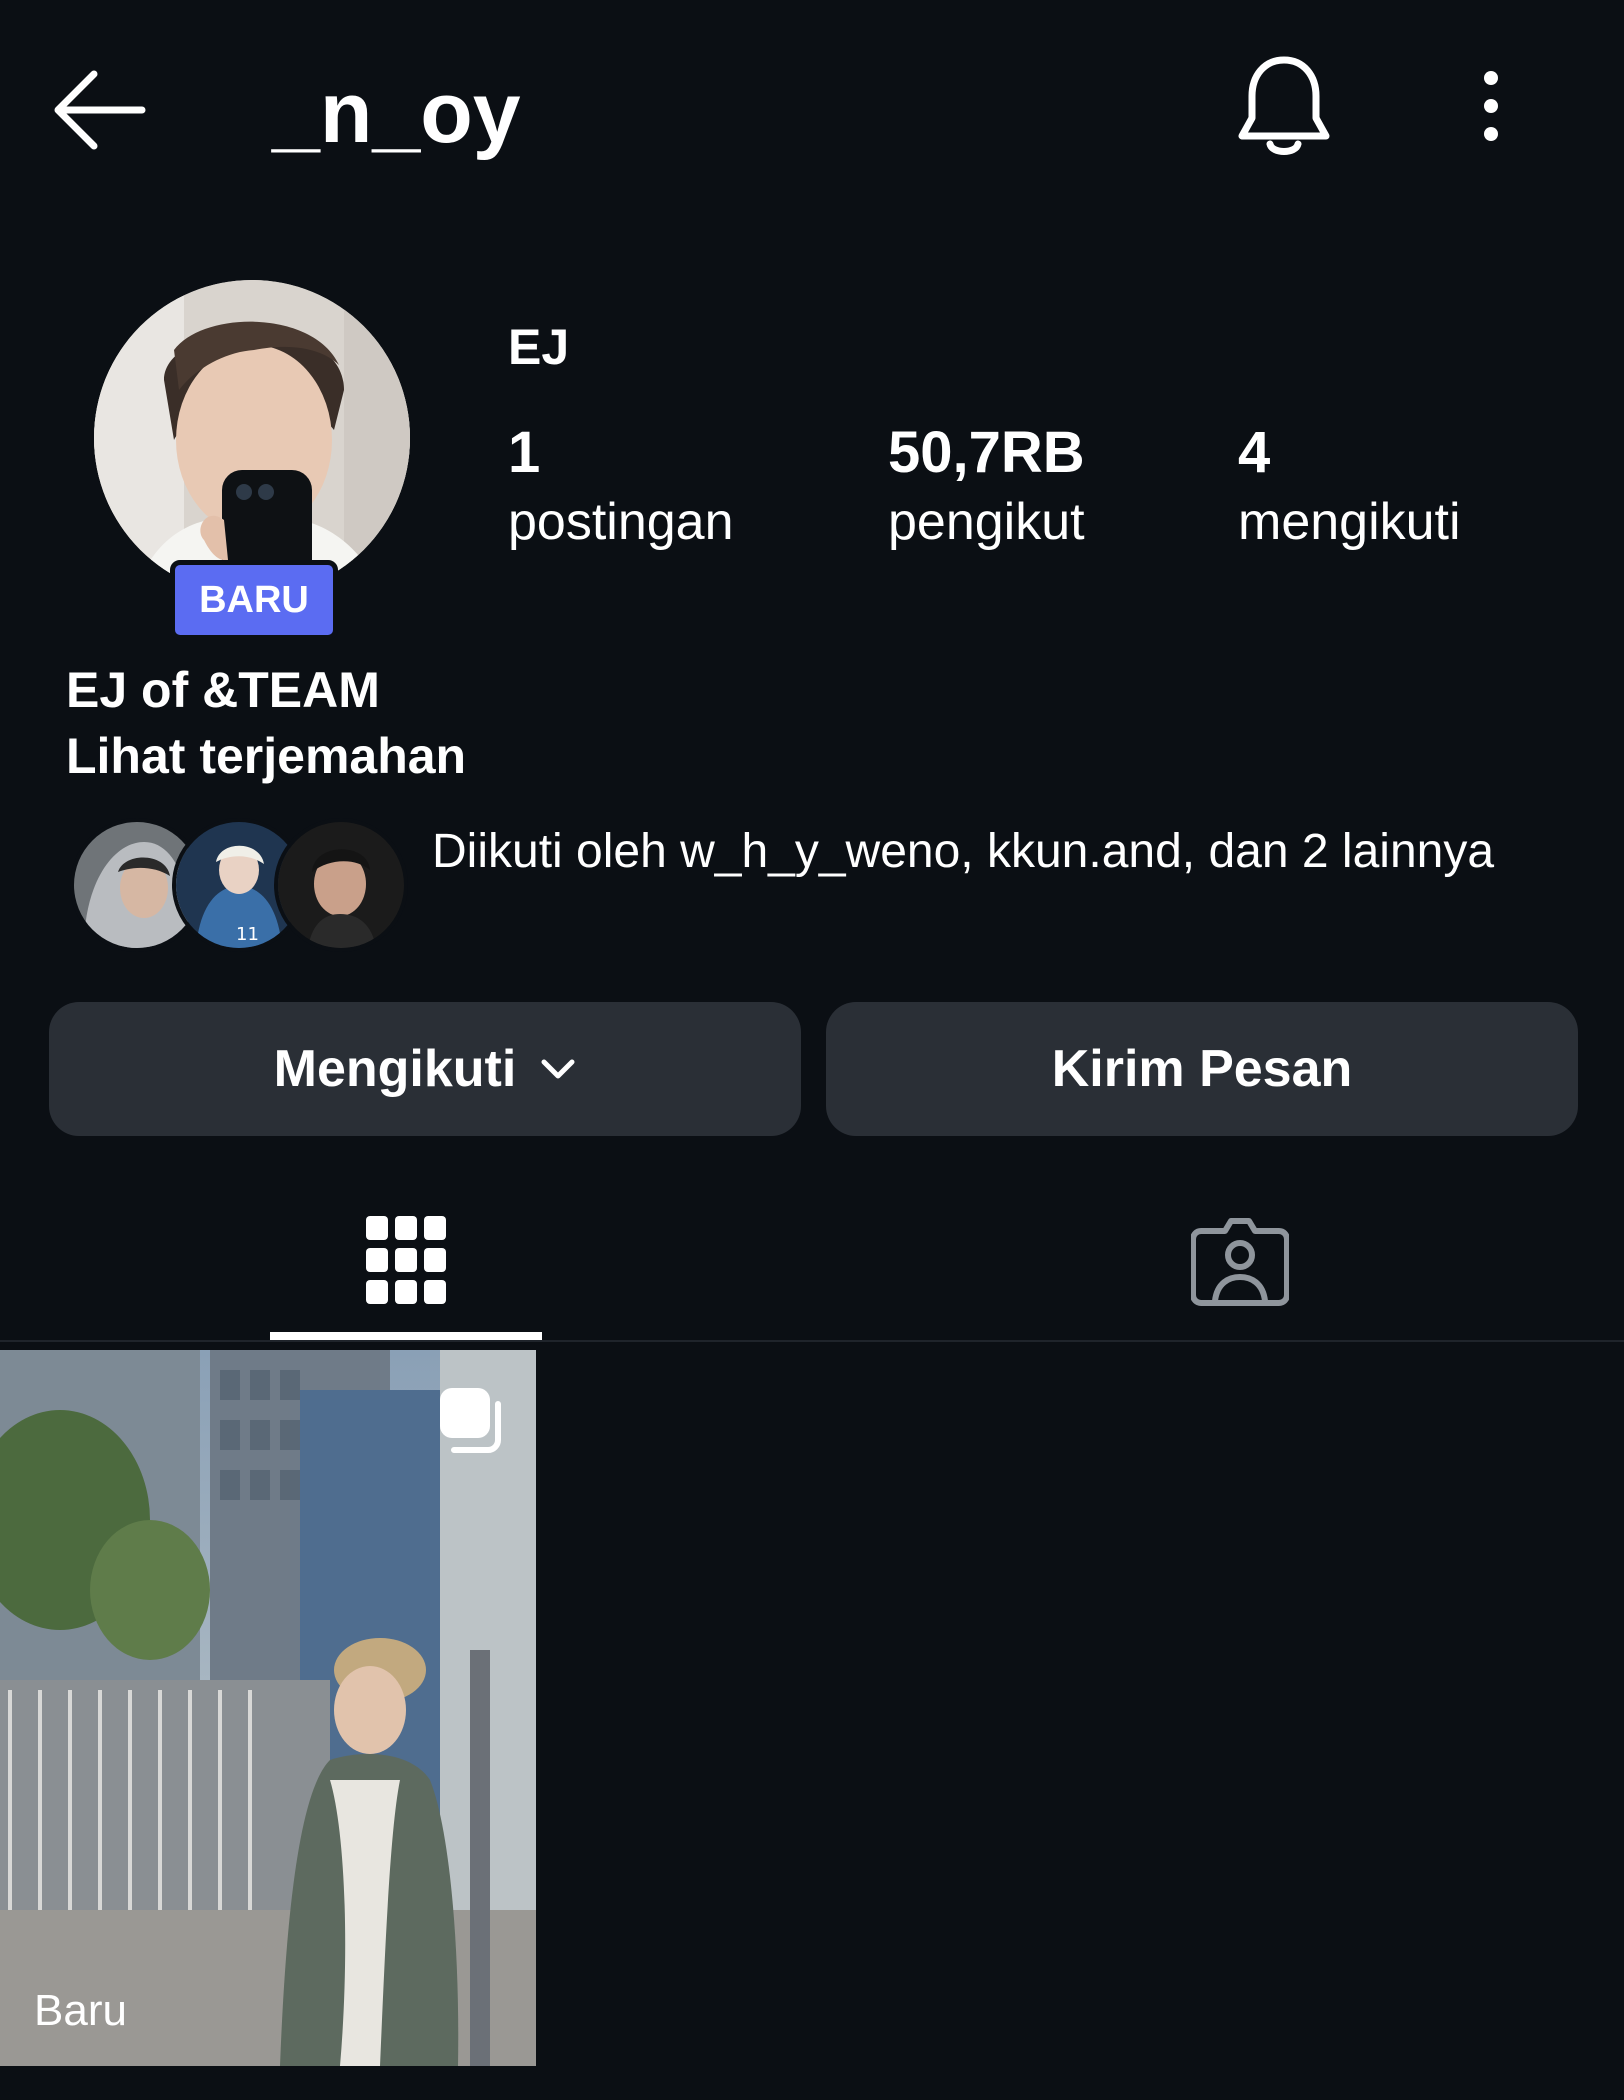 The height and width of the screenshot is (2100, 1624). What do you see at coordinates (621, 522) in the screenshot?
I see `posts-label: postingan` at bounding box center [621, 522].